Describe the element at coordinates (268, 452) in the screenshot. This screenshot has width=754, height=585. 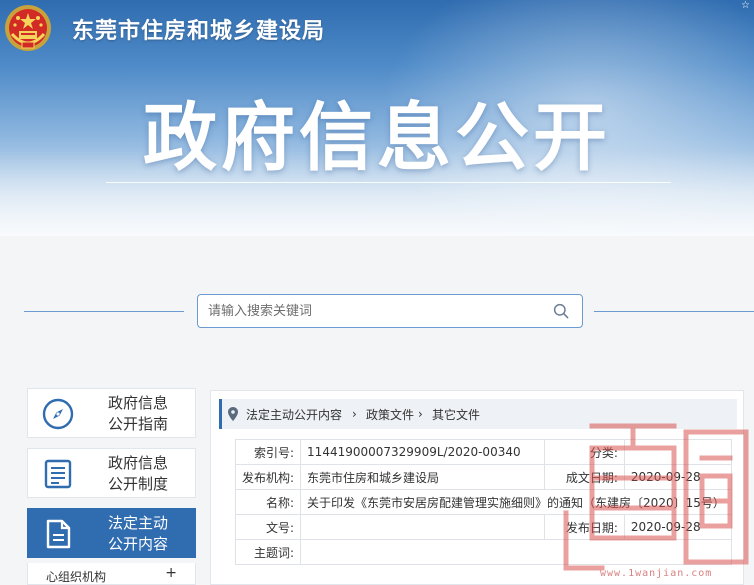
I see `meta-label: 索引号:` at that location.